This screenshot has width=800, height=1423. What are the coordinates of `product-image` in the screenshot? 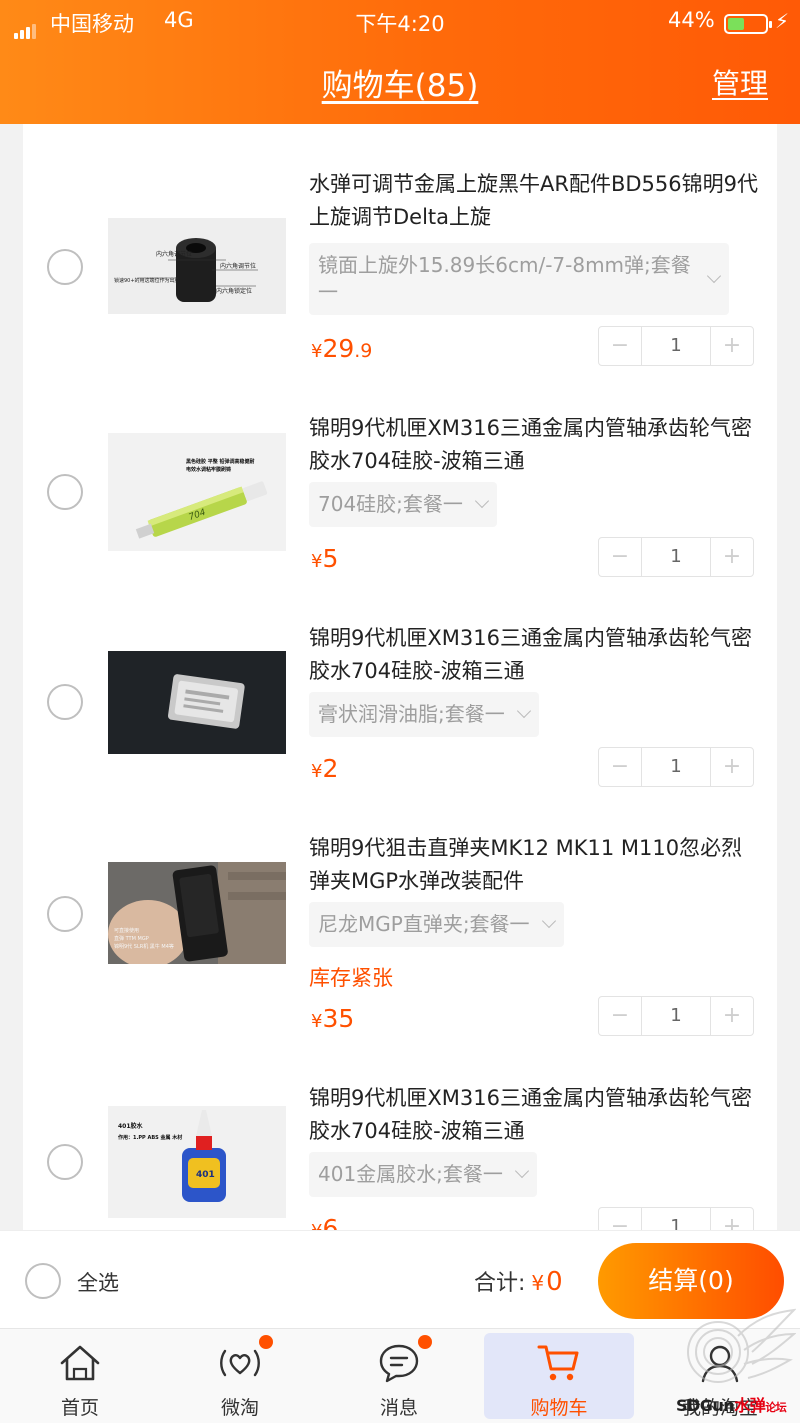 It's located at (197, 702).